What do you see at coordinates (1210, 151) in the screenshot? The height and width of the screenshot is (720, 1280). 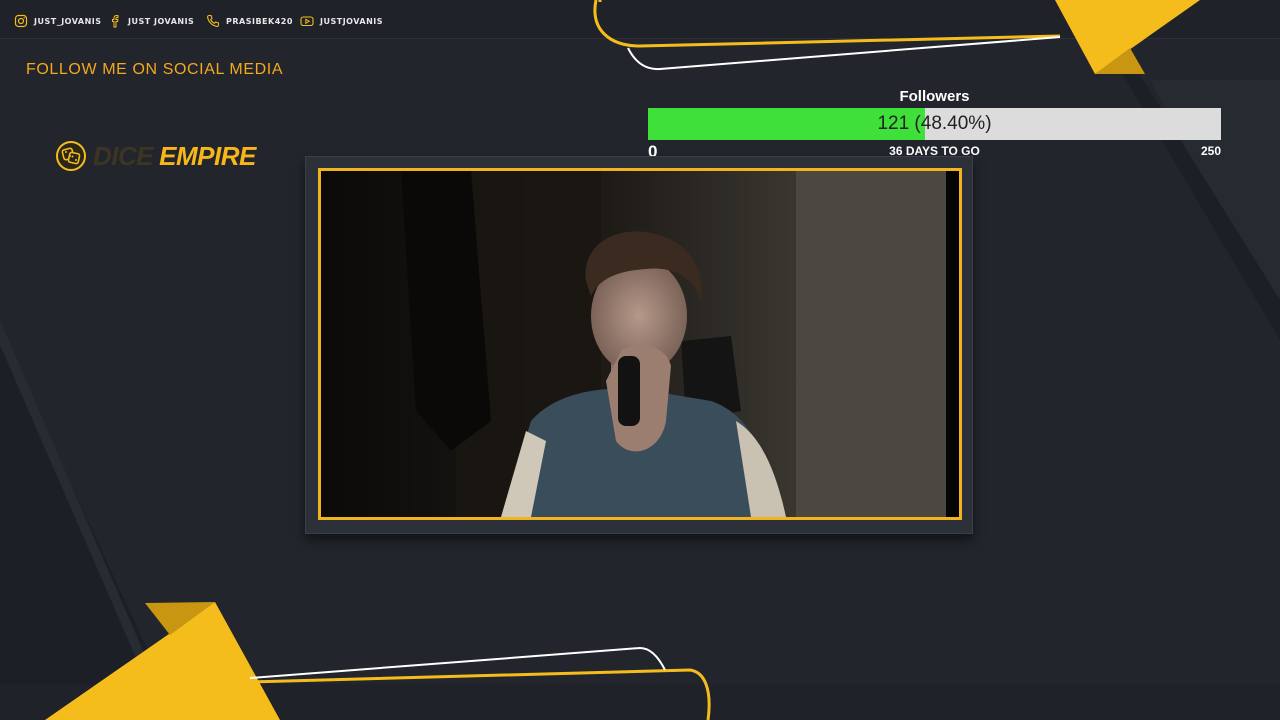 I see `goal-max-label: 250` at bounding box center [1210, 151].